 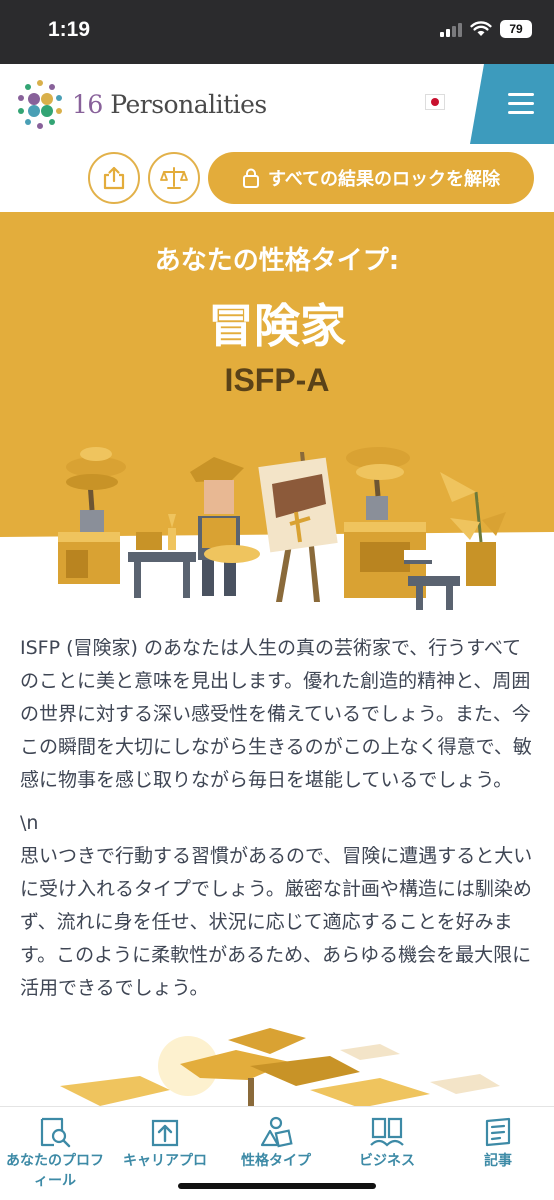 What do you see at coordinates (276, 1161) in the screenshot?
I see `tab-label: 性格タイプ` at bounding box center [276, 1161].